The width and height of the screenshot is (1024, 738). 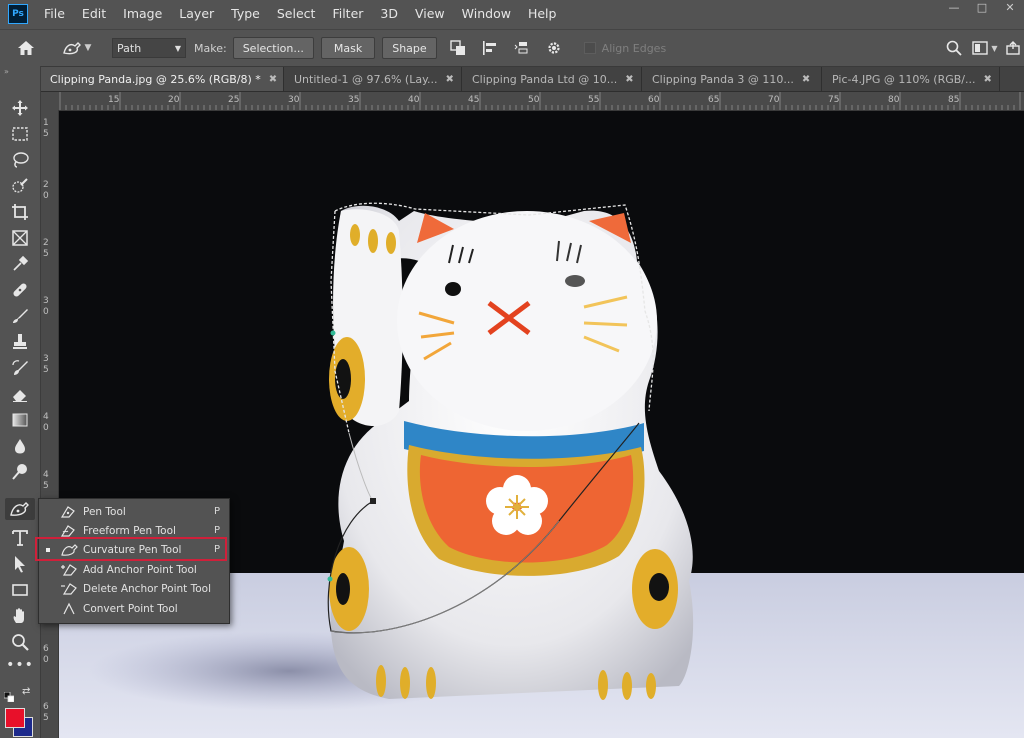 What do you see at coordinates (389, 13) in the screenshot?
I see `menu-3d: 3D` at bounding box center [389, 13].